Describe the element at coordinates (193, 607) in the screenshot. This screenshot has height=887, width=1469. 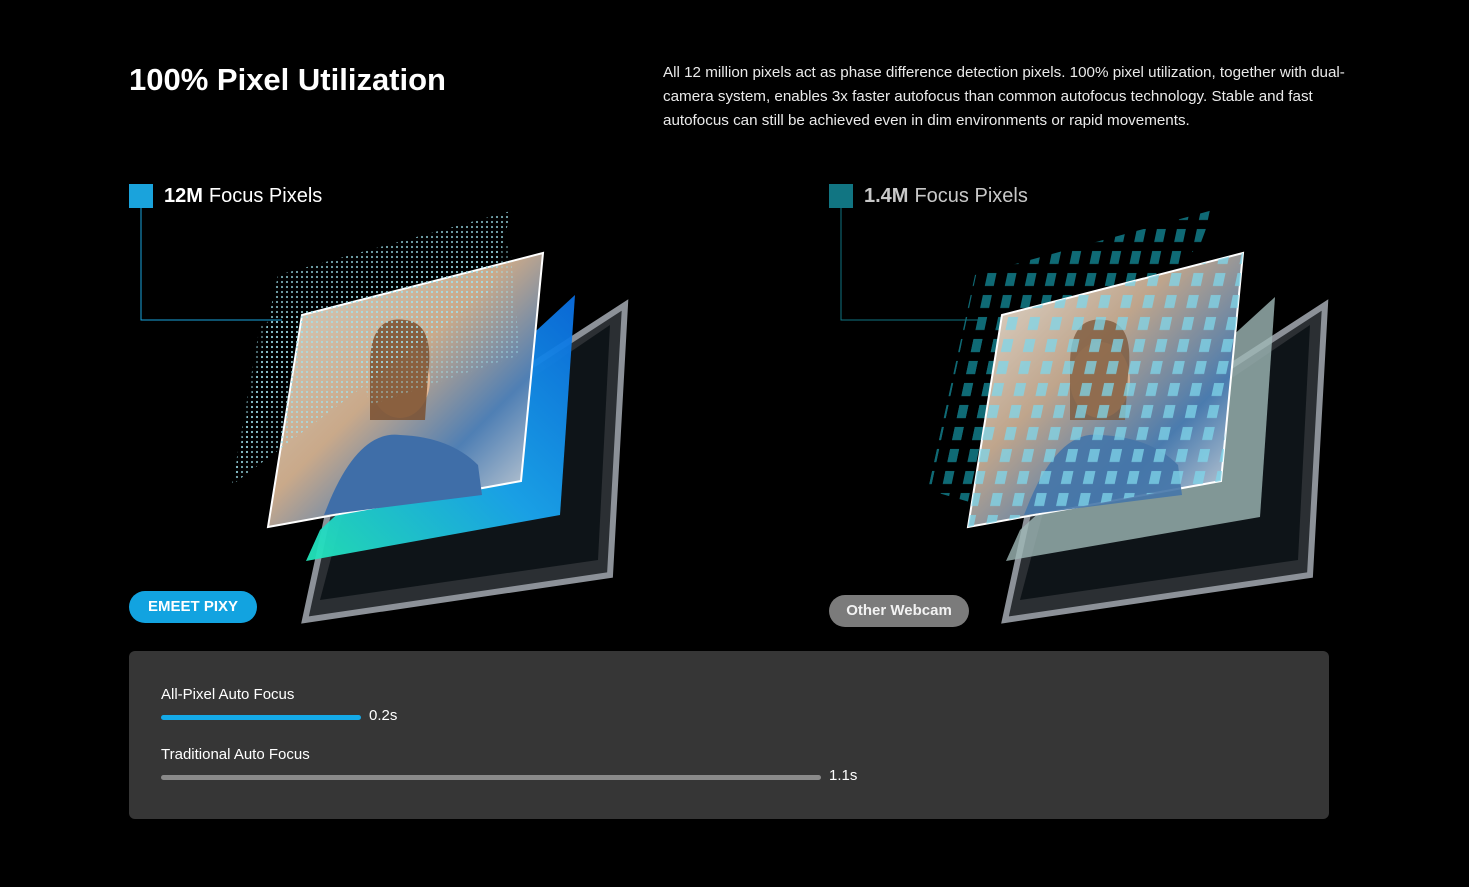
I see `emeet-pixy-tag: EMEET PIXY` at that location.